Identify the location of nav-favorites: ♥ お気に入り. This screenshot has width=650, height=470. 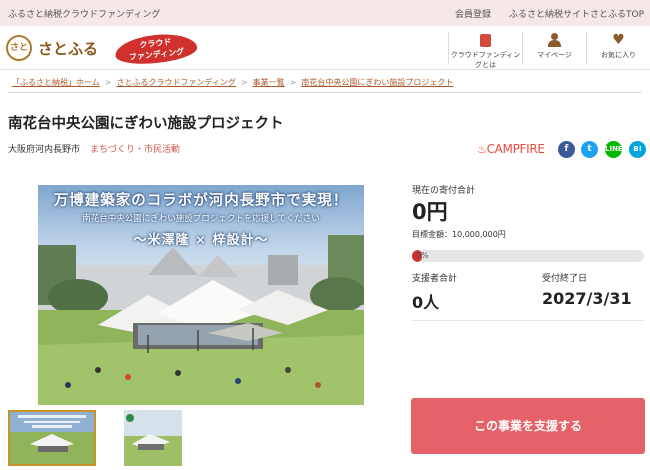
(618, 48).